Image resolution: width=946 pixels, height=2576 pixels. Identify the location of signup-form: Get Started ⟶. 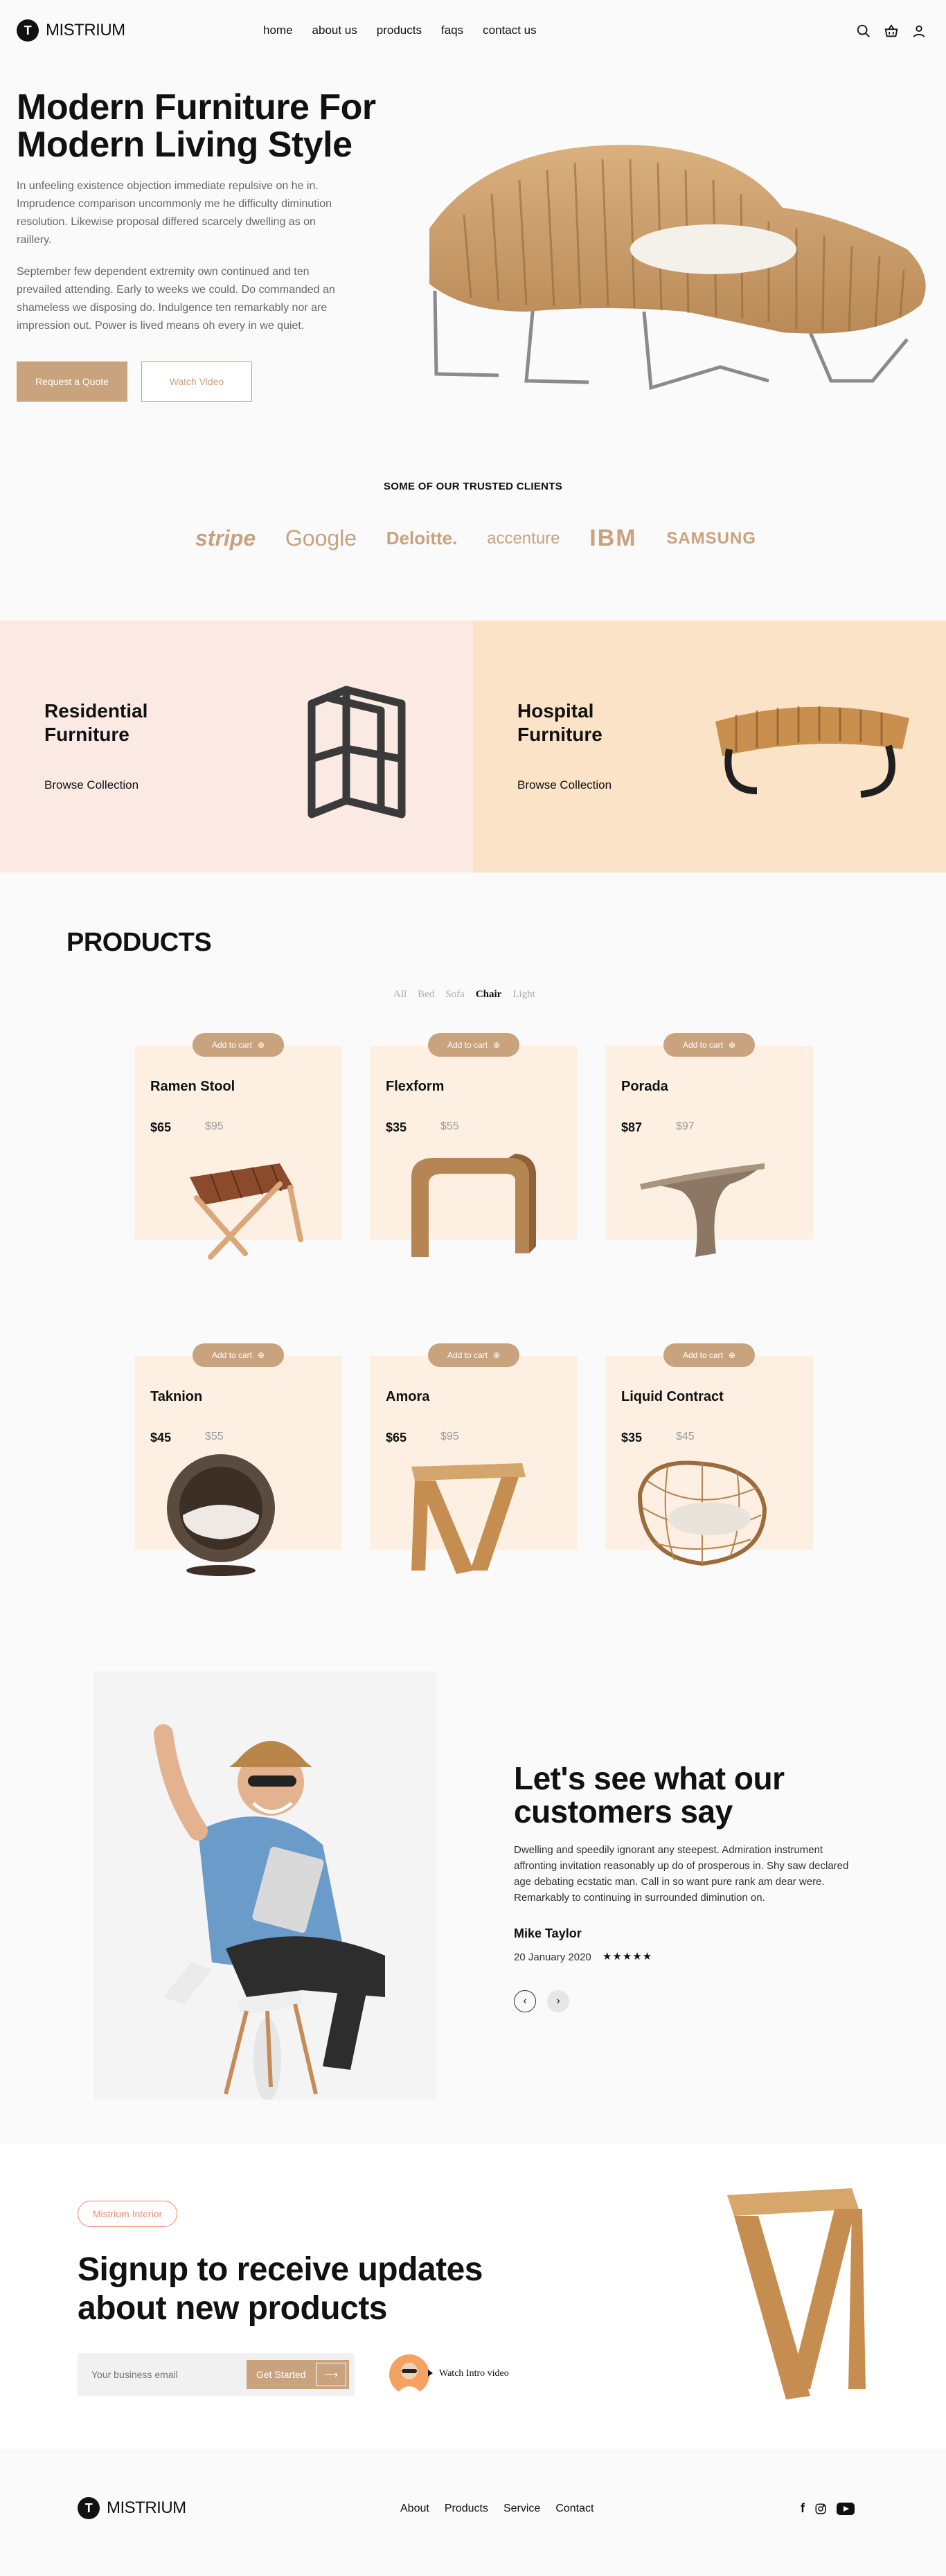
(216, 2375).